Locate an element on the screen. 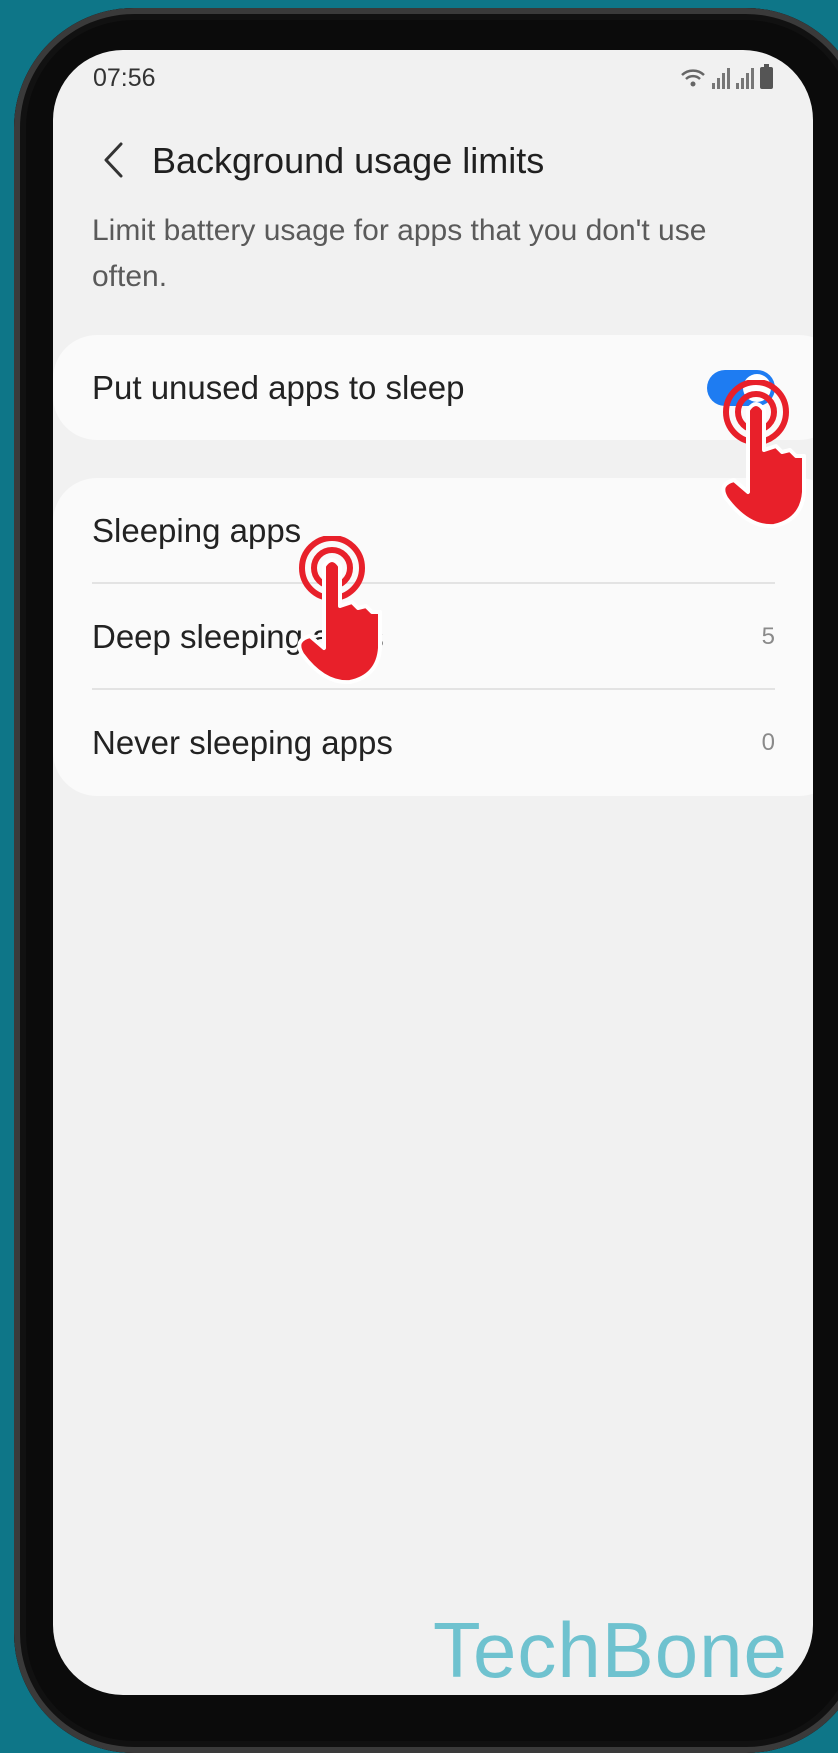 The image size is (838, 1753). status-icons is located at coordinates (726, 76).